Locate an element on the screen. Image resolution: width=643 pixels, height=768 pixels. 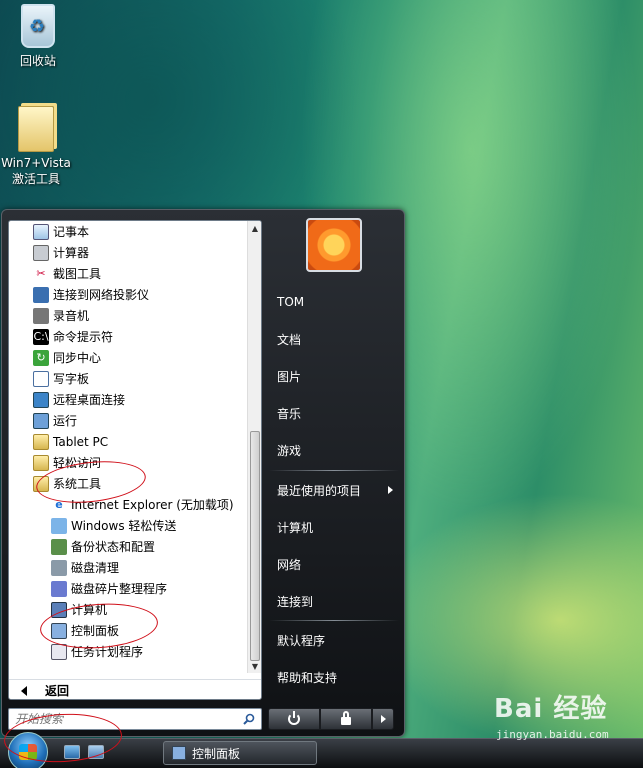
lock-icon is located at coordinates (346, 718).